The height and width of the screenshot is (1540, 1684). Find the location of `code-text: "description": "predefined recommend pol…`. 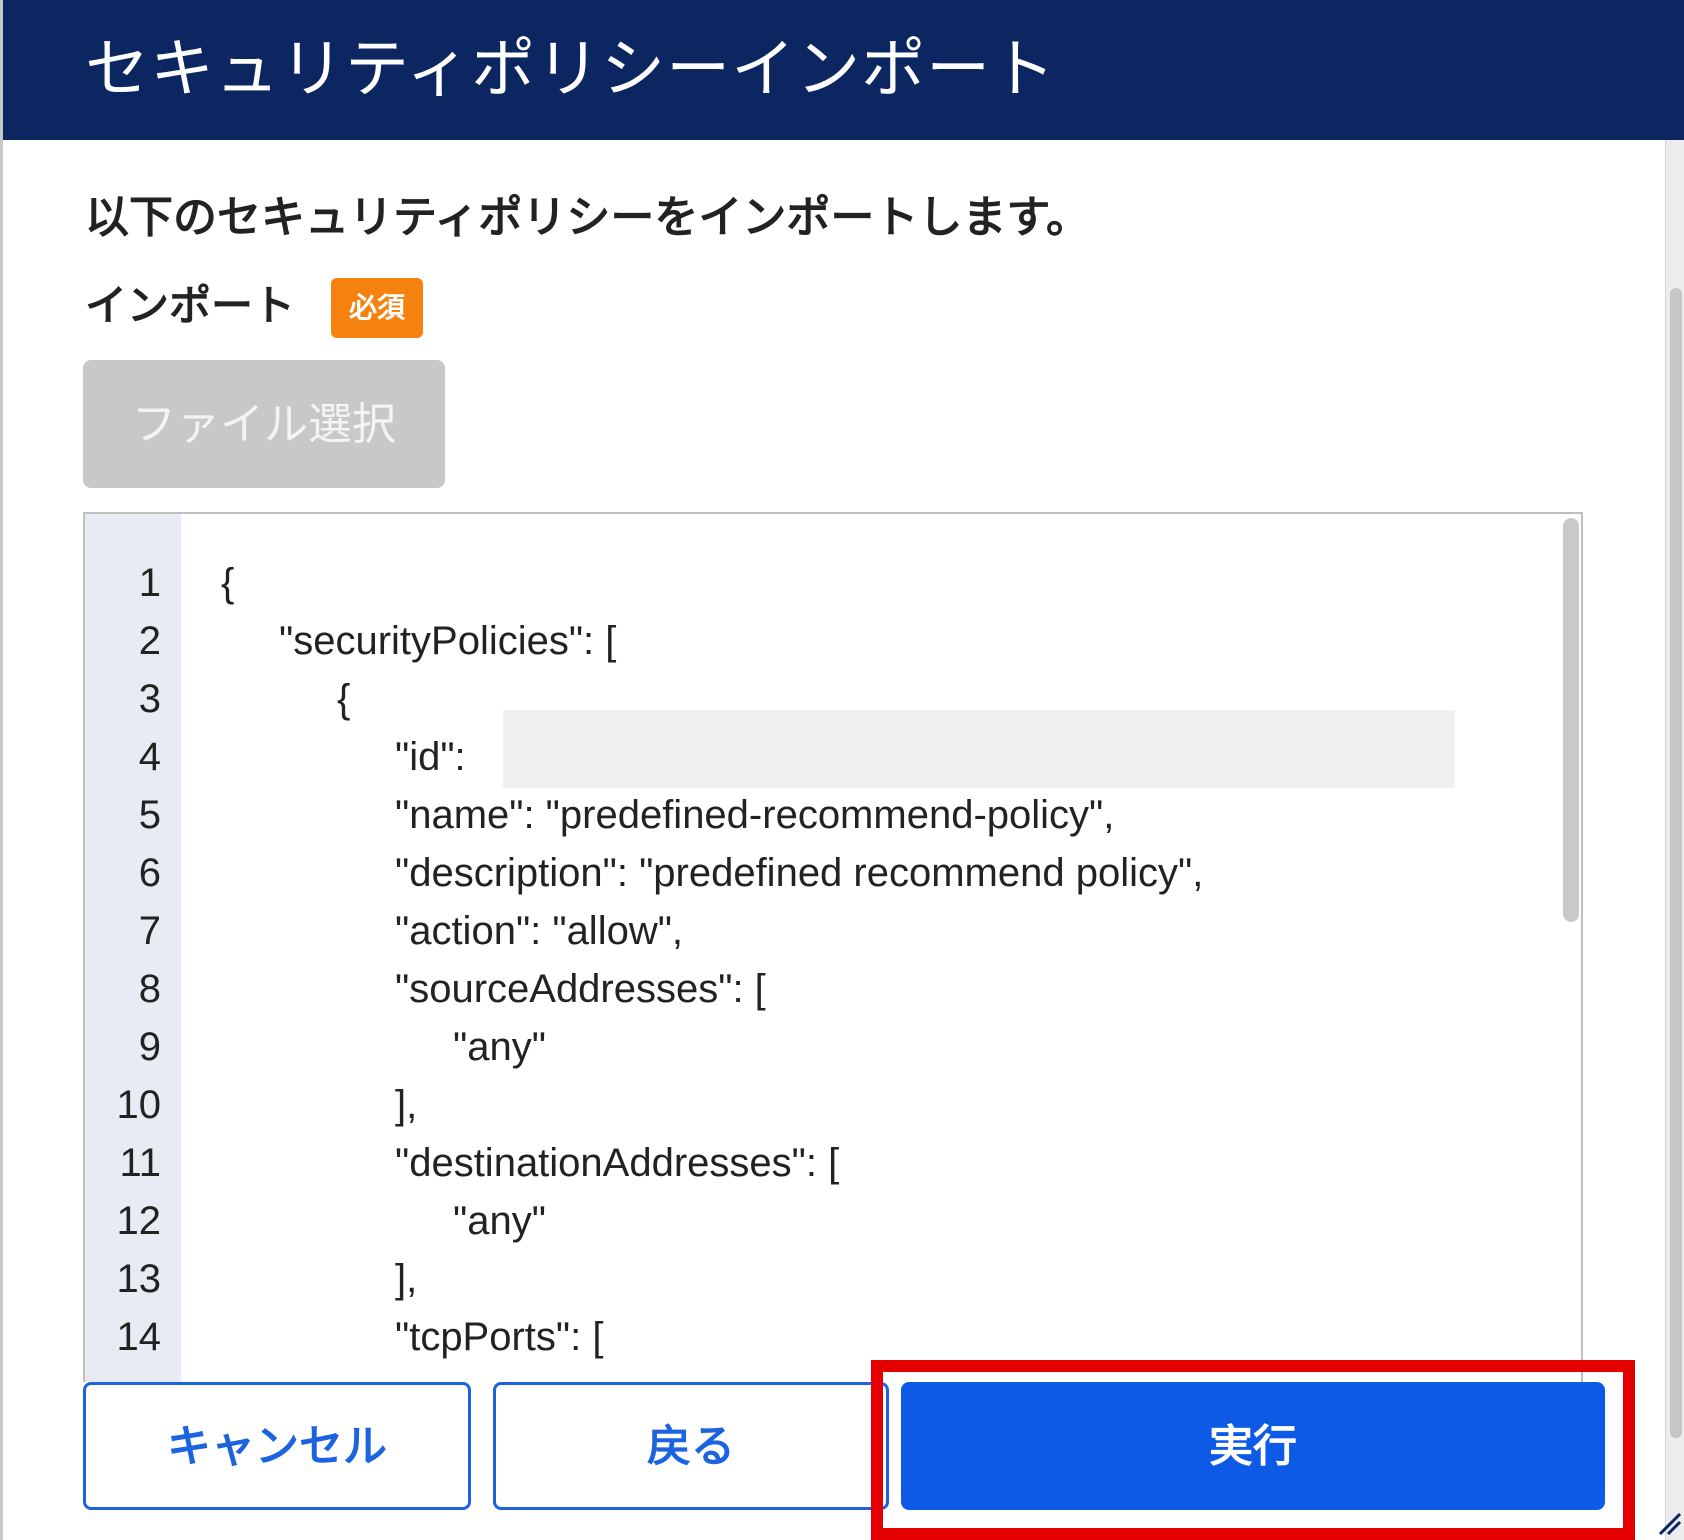

code-text: "description": "predefined recommend pol… is located at coordinates (799, 873).